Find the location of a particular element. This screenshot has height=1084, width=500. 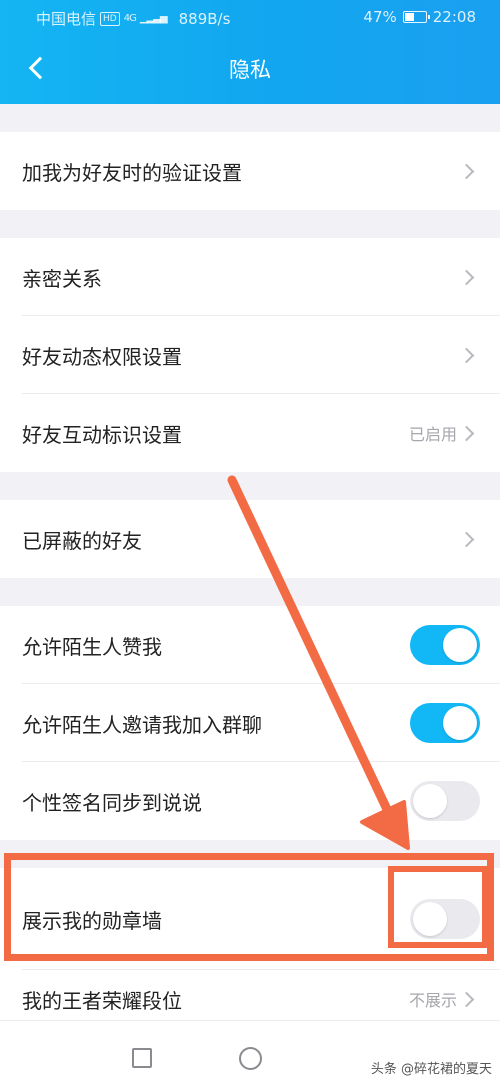

row-label: 亲密关系 is located at coordinates (62, 278).